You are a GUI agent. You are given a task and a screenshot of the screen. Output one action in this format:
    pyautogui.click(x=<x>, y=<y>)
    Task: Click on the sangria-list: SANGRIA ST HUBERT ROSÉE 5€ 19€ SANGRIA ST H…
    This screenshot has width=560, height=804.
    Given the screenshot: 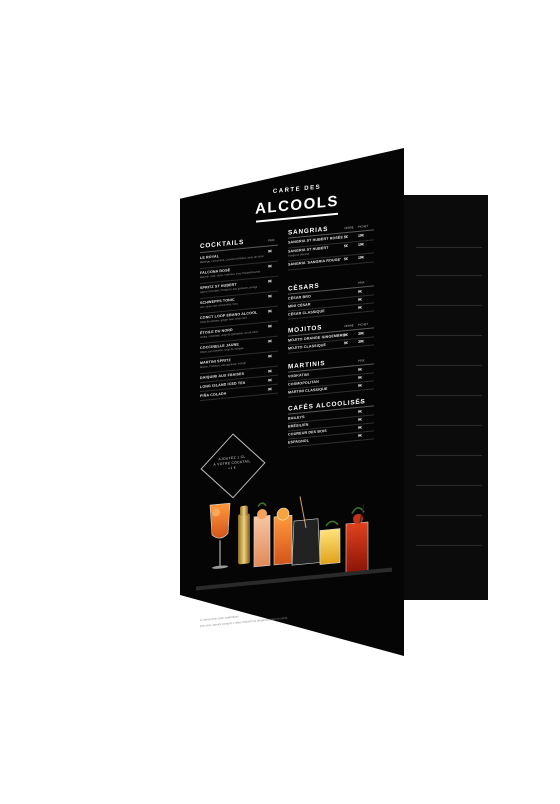 What is the action you would take?
    pyautogui.click(x=292, y=198)
    